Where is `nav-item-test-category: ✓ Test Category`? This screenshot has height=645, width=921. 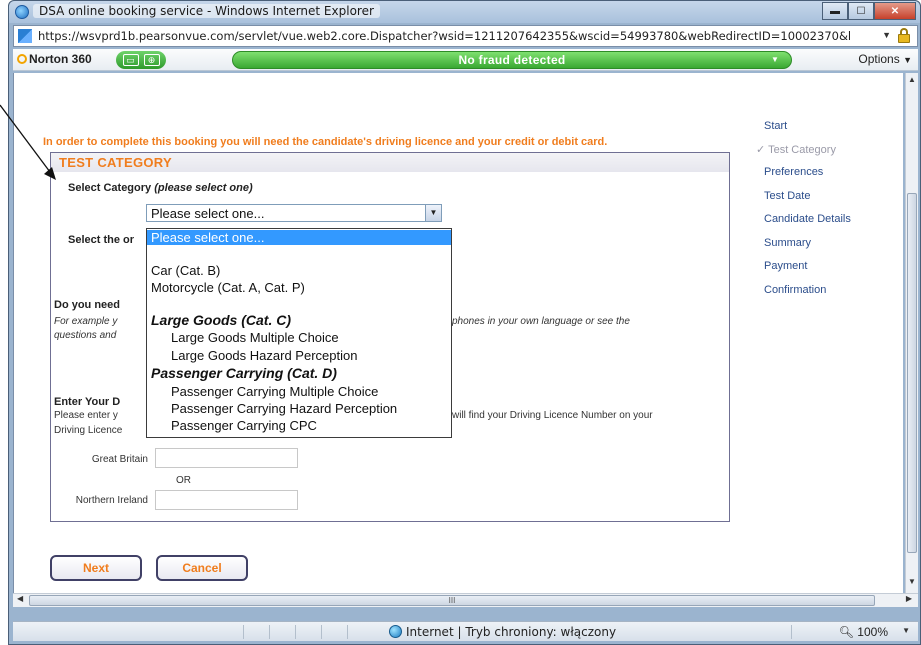
nav-item-test-category: ✓ Test Category is located at coordinates (796, 149).